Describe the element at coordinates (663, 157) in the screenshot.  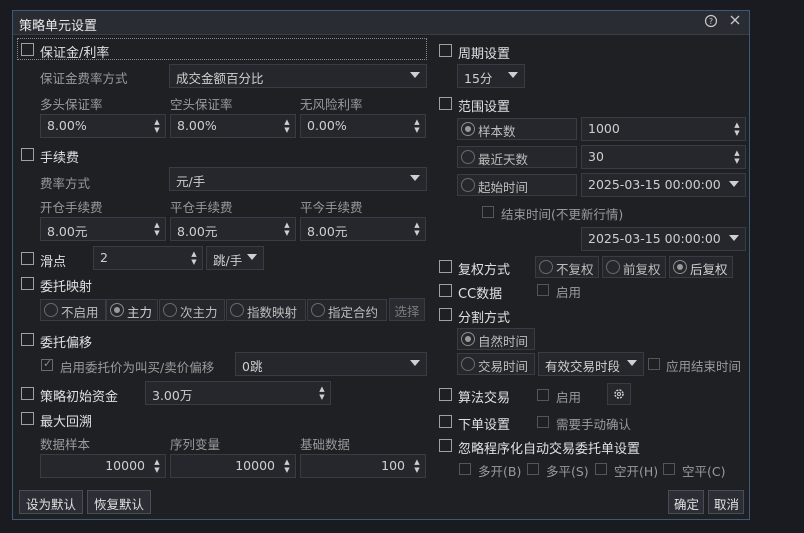
I see `range-days-input: 30 ▲ ▼` at that location.